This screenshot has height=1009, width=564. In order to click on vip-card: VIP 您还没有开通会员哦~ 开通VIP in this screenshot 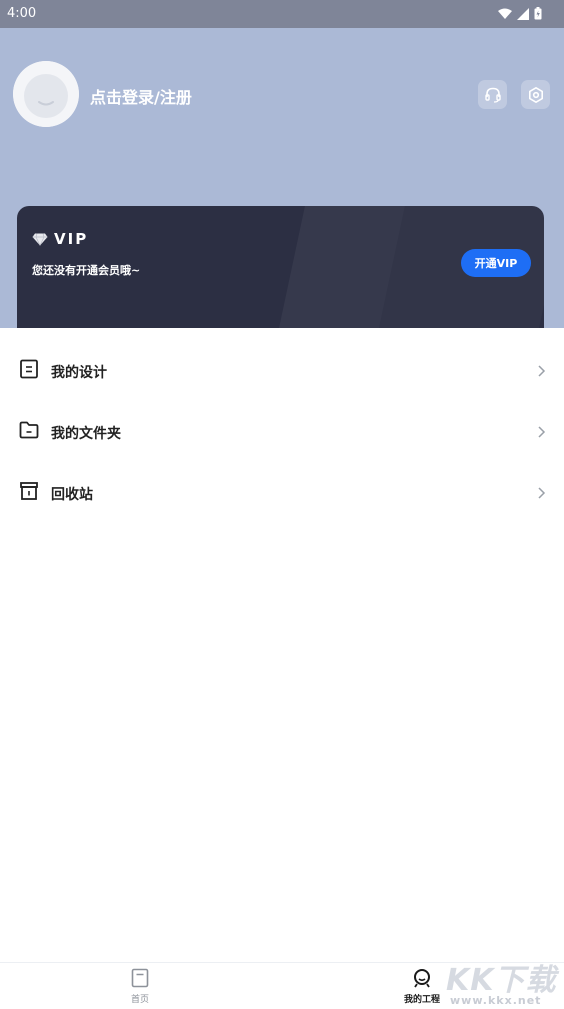, I will do `click(280, 267)`.